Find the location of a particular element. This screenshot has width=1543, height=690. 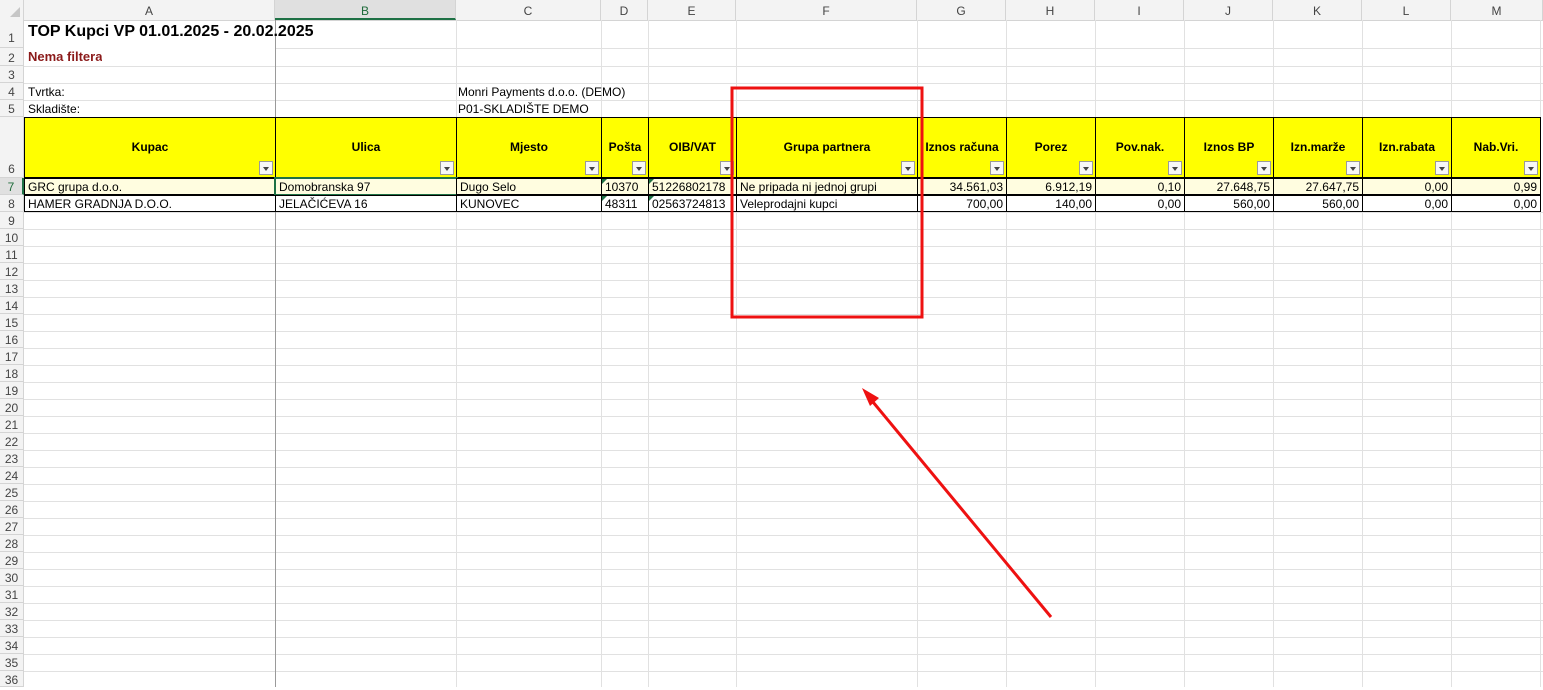

cell-izn-marze: 27.647,75 is located at coordinates (1318, 186).